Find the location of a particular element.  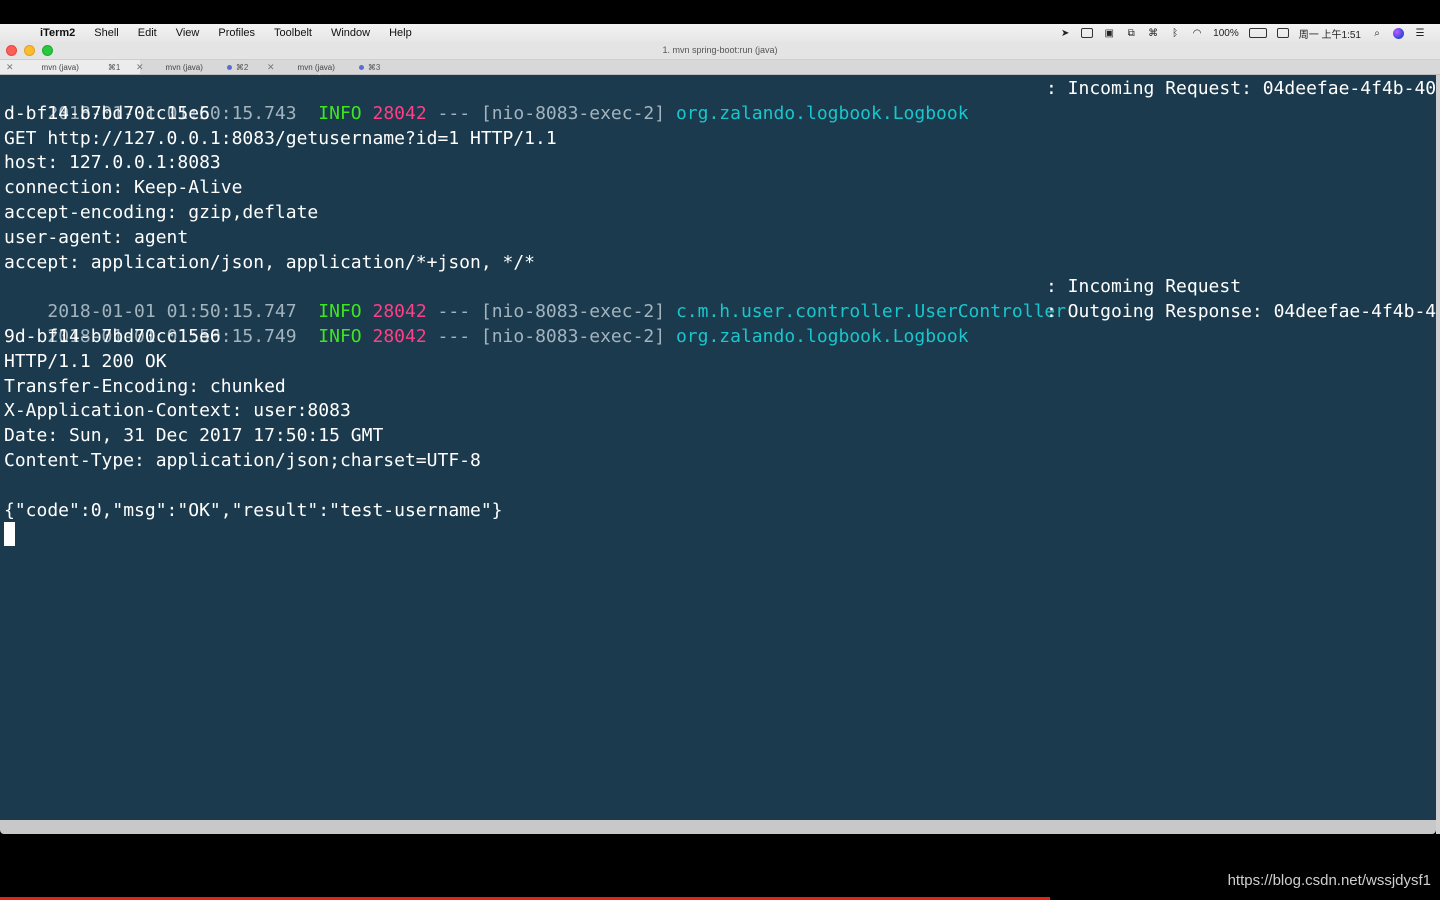

notification-center-icon: ☰ is located at coordinates (1420, 33).